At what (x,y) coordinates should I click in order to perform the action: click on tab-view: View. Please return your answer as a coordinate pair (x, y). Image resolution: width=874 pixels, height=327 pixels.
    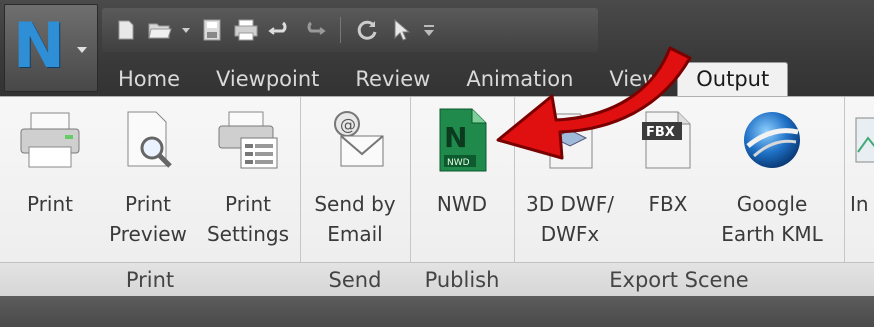
    Looking at the image, I should click on (634, 79).